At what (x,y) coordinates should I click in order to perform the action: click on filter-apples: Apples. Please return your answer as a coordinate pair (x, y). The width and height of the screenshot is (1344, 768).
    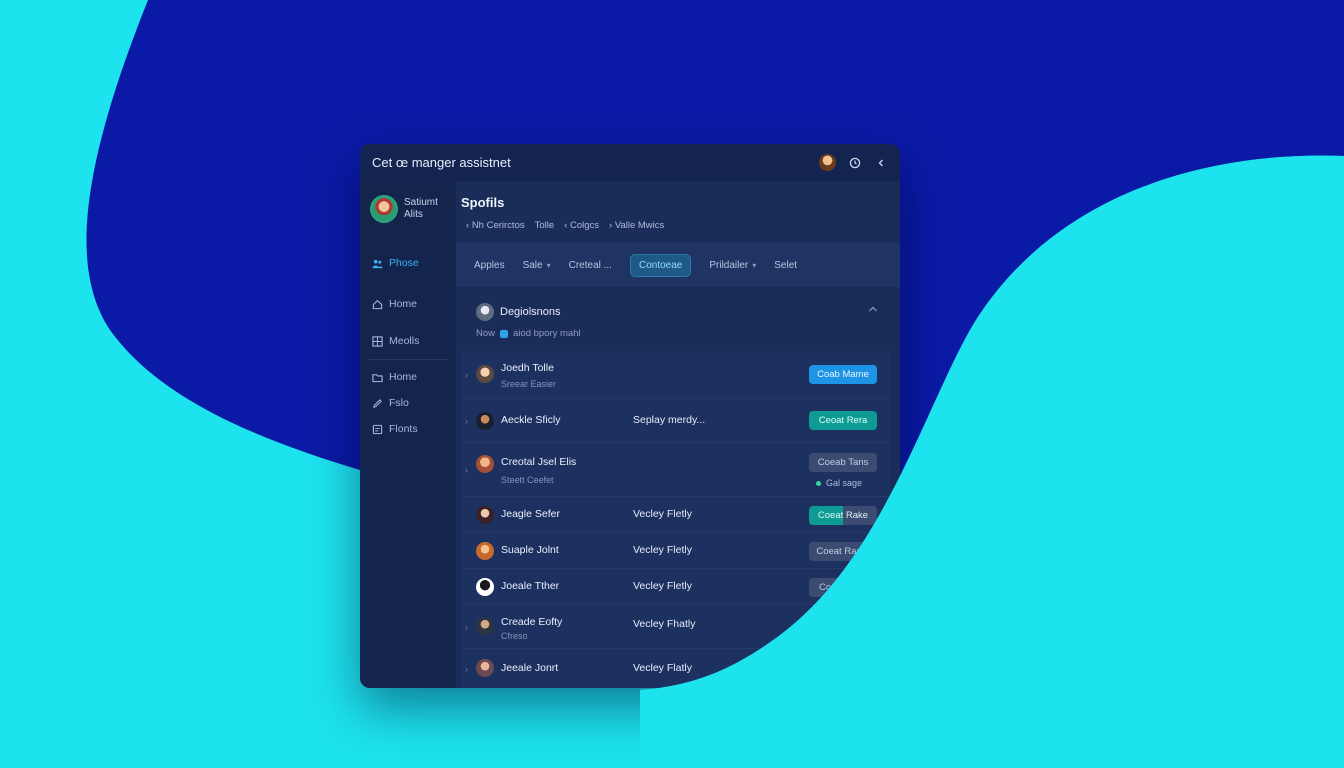
    Looking at the image, I should click on (489, 265).